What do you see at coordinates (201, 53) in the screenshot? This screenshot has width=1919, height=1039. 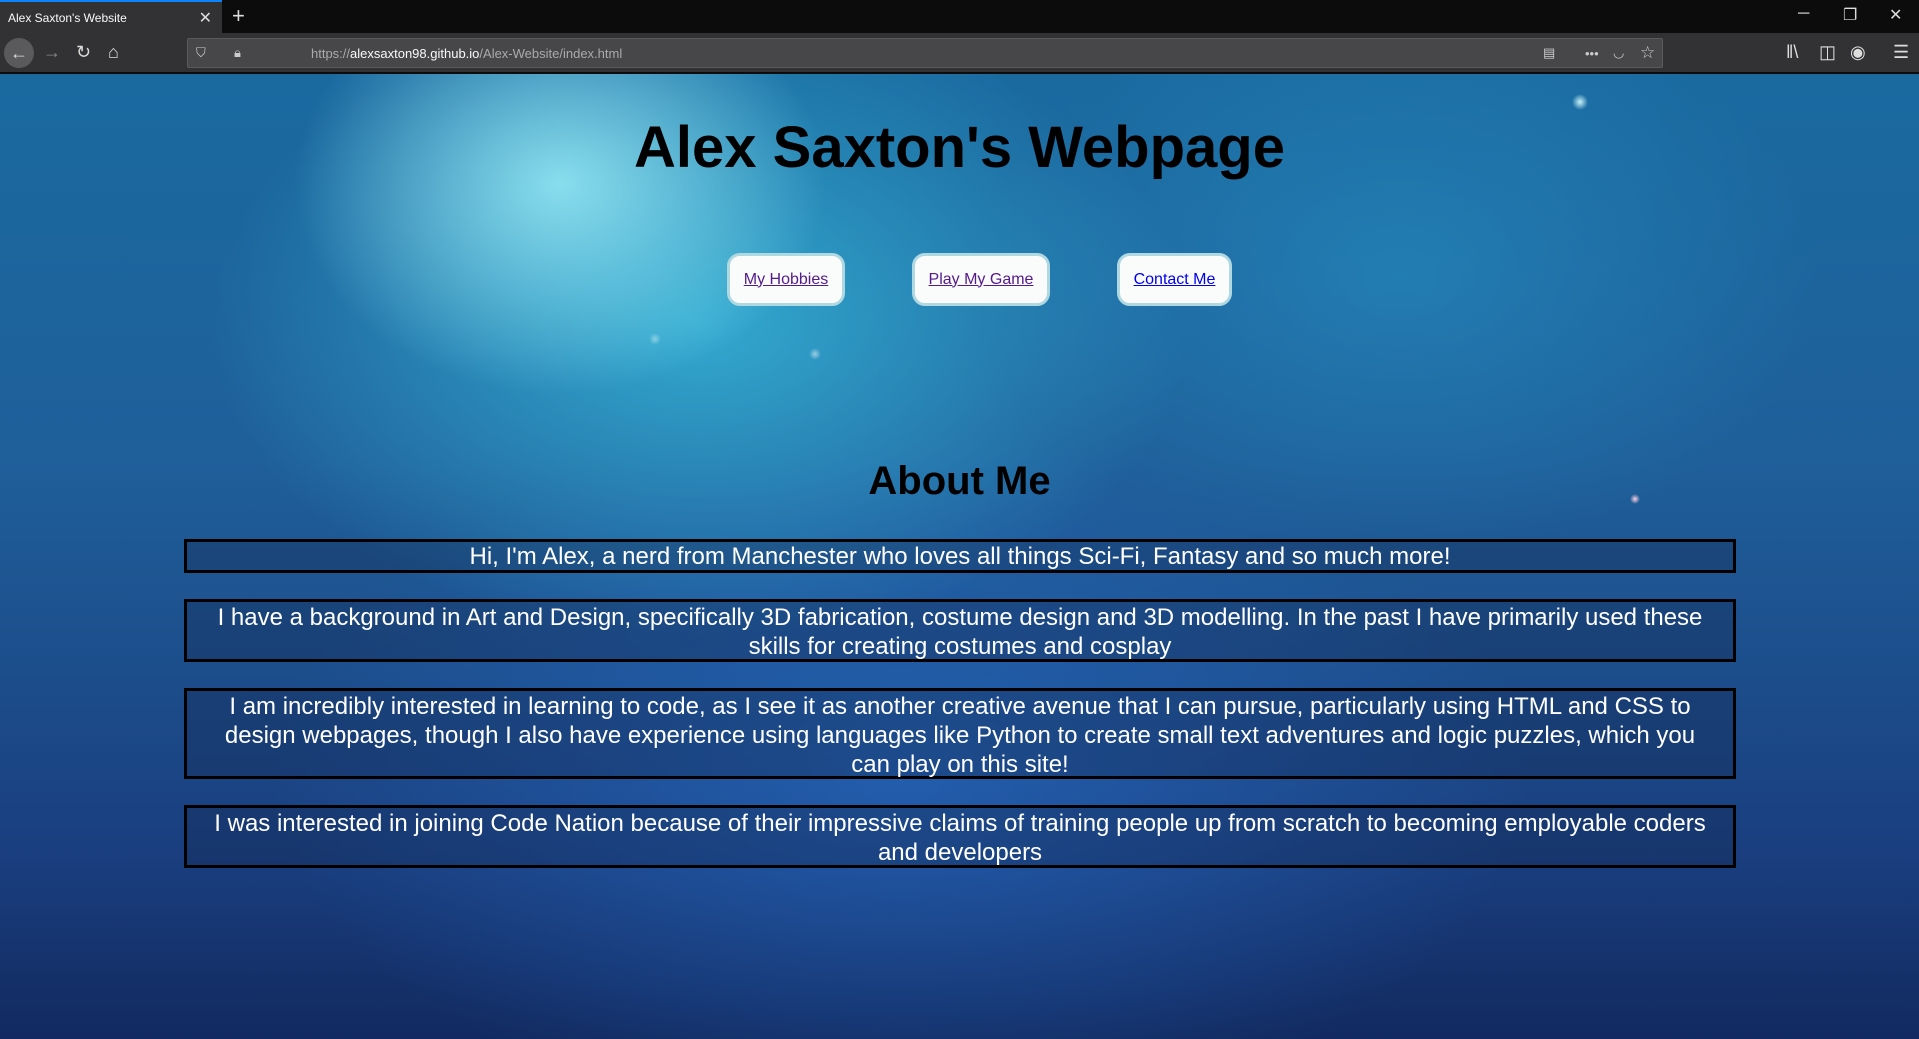 I see `tracking-shield-icon: ⛉` at bounding box center [201, 53].